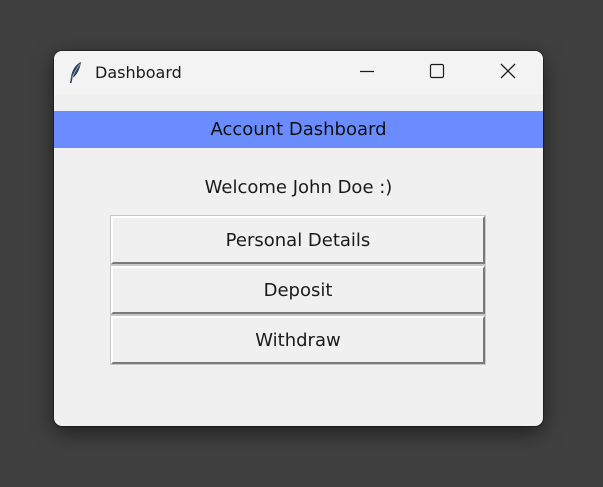 The height and width of the screenshot is (487, 603). I want to click on close-button, so click(508, 73).